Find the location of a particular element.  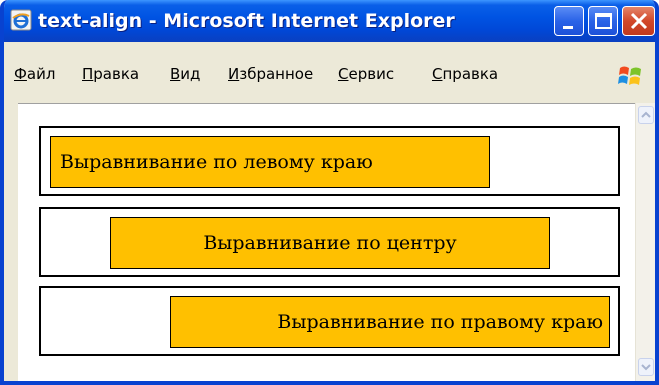

title-bar: text-align - Microsoft Internet Explorer is located at coordinates (329, 21).